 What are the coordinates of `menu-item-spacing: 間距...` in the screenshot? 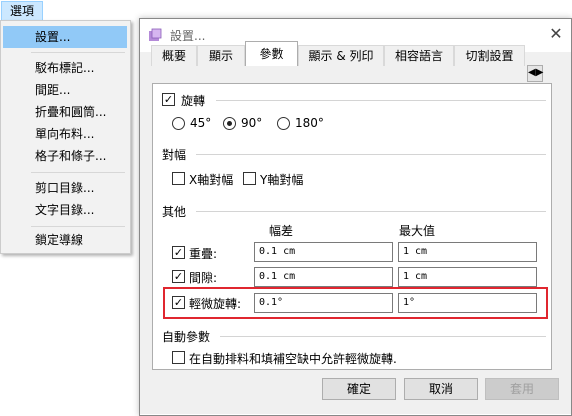 It's located at (65, 90).